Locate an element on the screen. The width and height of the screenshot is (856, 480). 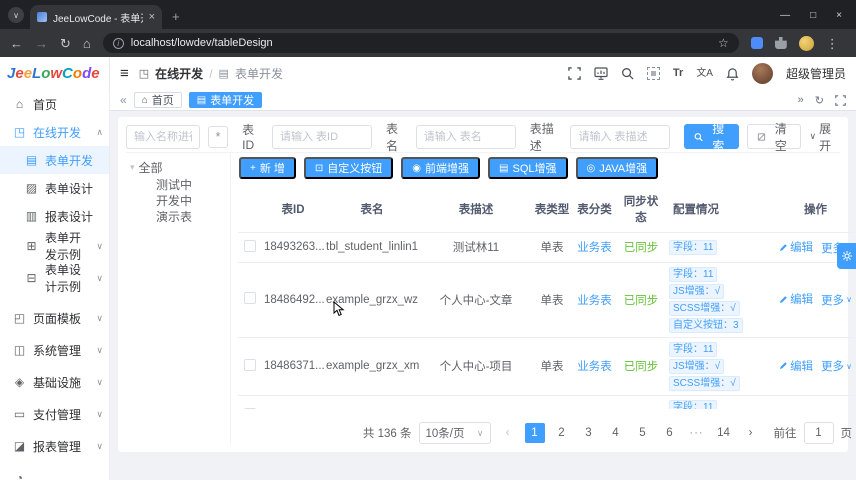
new-tab-button: + is located at coordinates (176, 16).